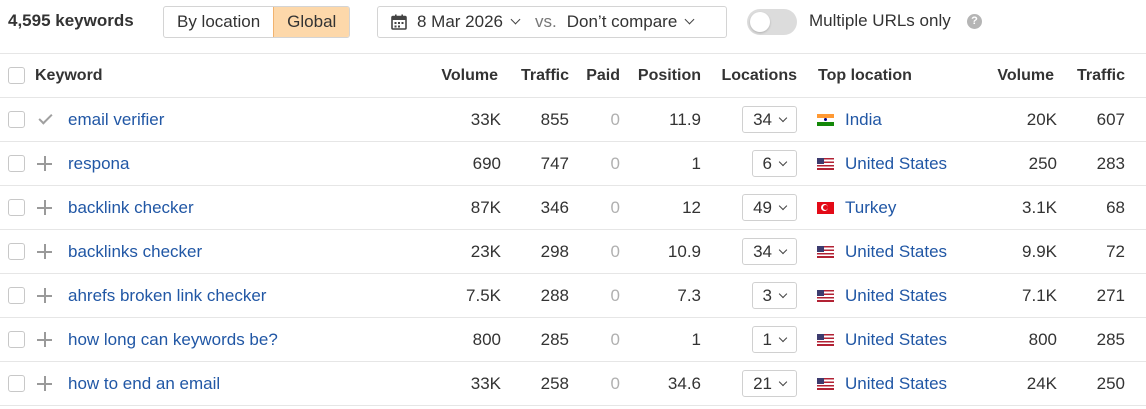  I want to click on check-icon, so click(45, 117).